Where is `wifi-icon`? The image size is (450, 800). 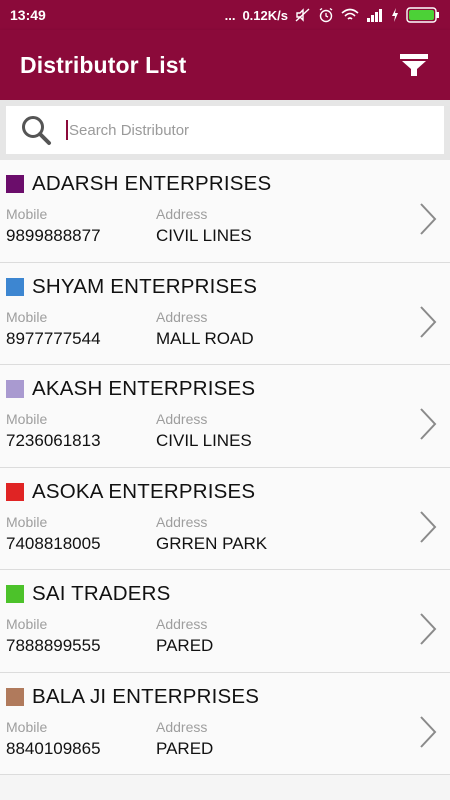
wifi-icon is located at coordinates (350, 14).